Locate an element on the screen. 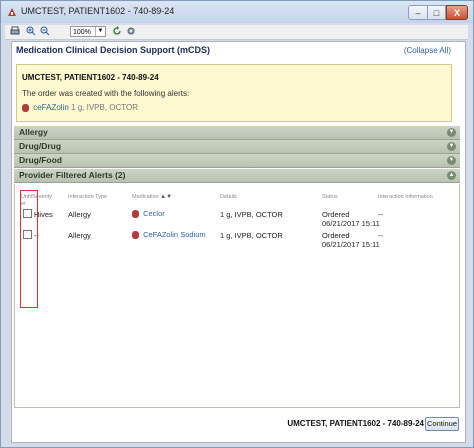 This screenshot has width=474, height=448. section-allergy: Allergy ▼ is located at coordinates (237, 133).